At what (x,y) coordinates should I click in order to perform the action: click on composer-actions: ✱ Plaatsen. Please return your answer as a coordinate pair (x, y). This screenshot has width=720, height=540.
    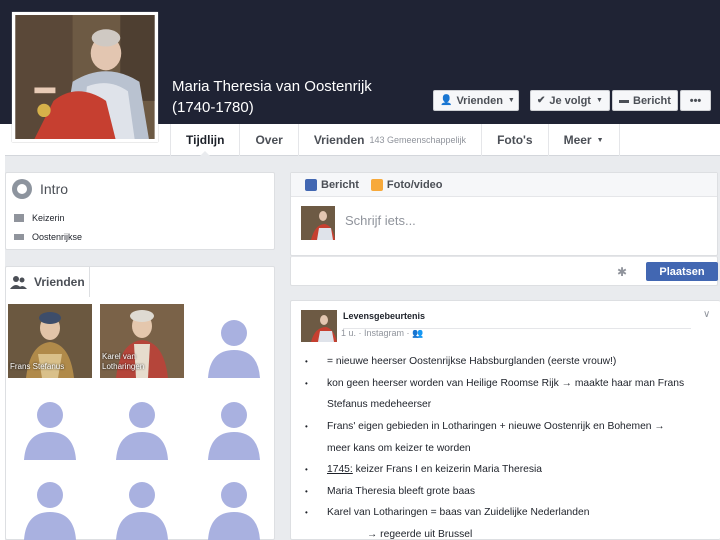
    Looking at the image, I should click on (504, 271).